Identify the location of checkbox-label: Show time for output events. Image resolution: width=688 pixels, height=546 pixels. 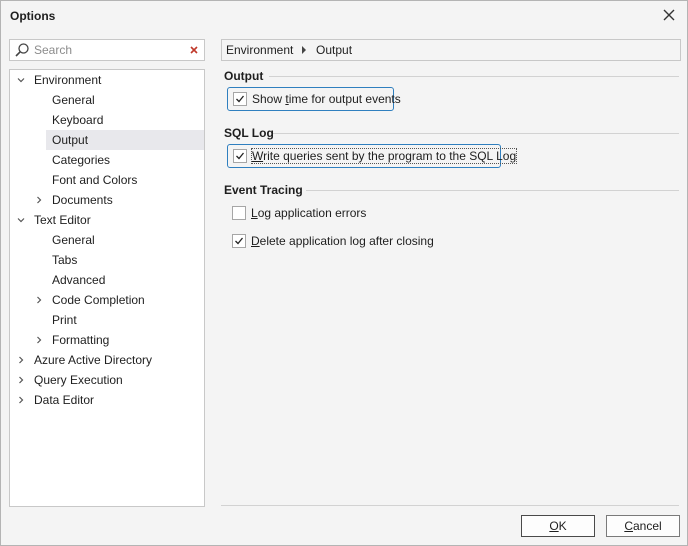
(326, 99).